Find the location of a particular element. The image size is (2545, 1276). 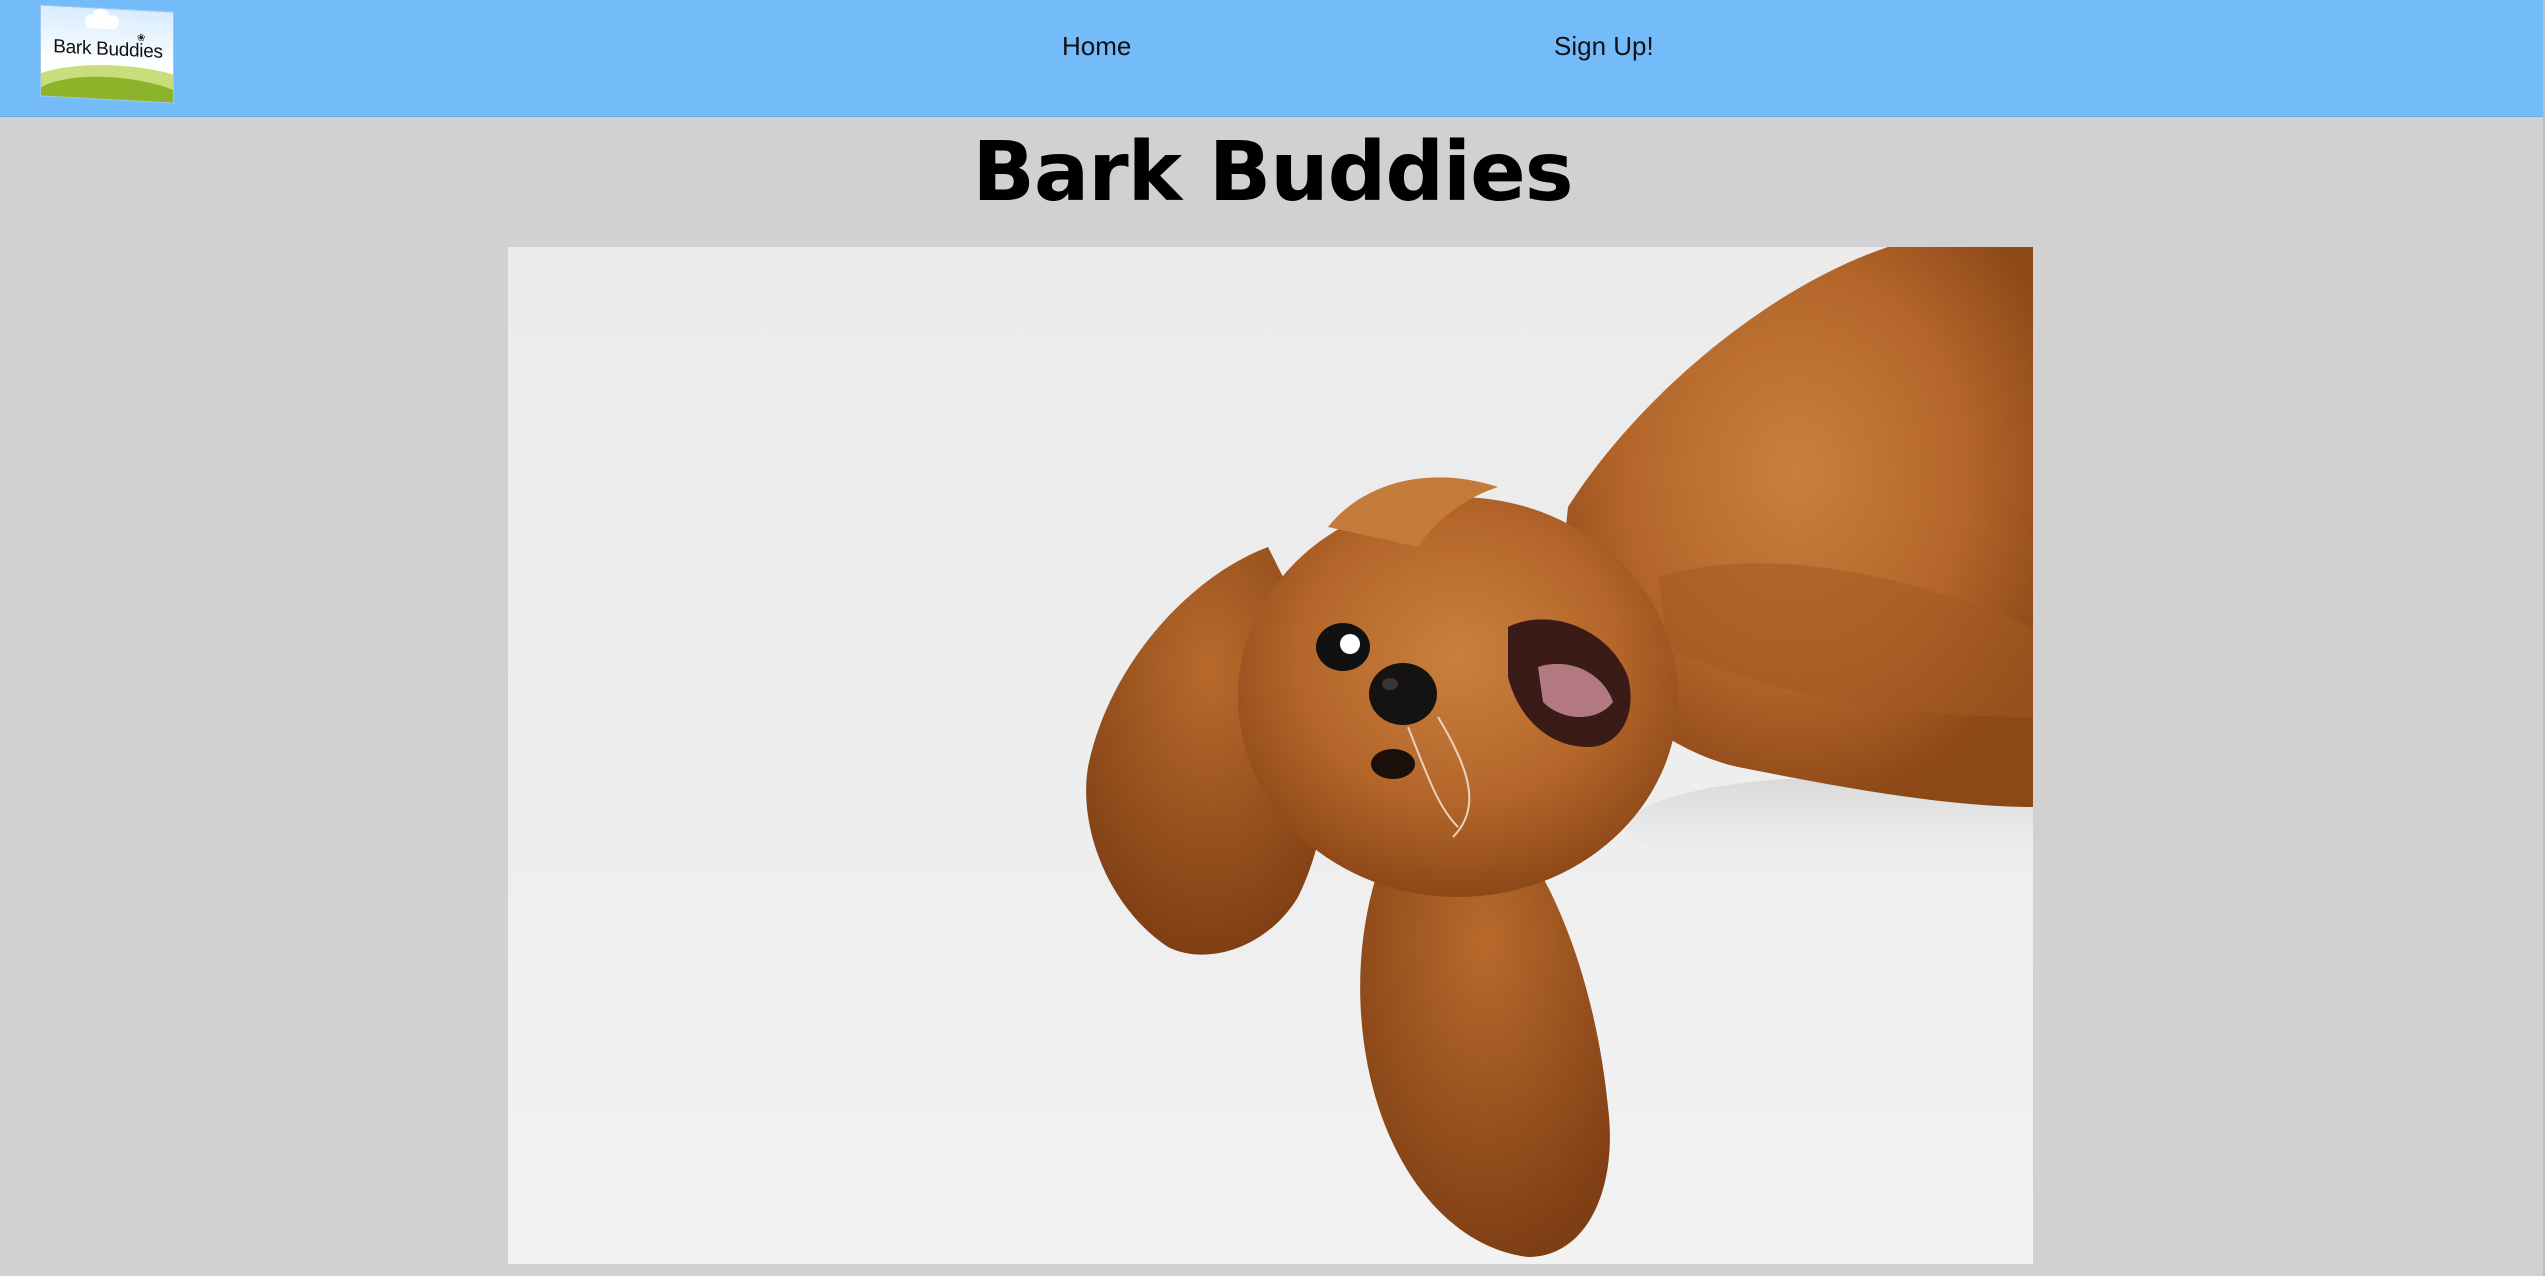

top-navbar: ❀ Bark Buddies Home Sign Up! is located at coordinates (1272, 58).